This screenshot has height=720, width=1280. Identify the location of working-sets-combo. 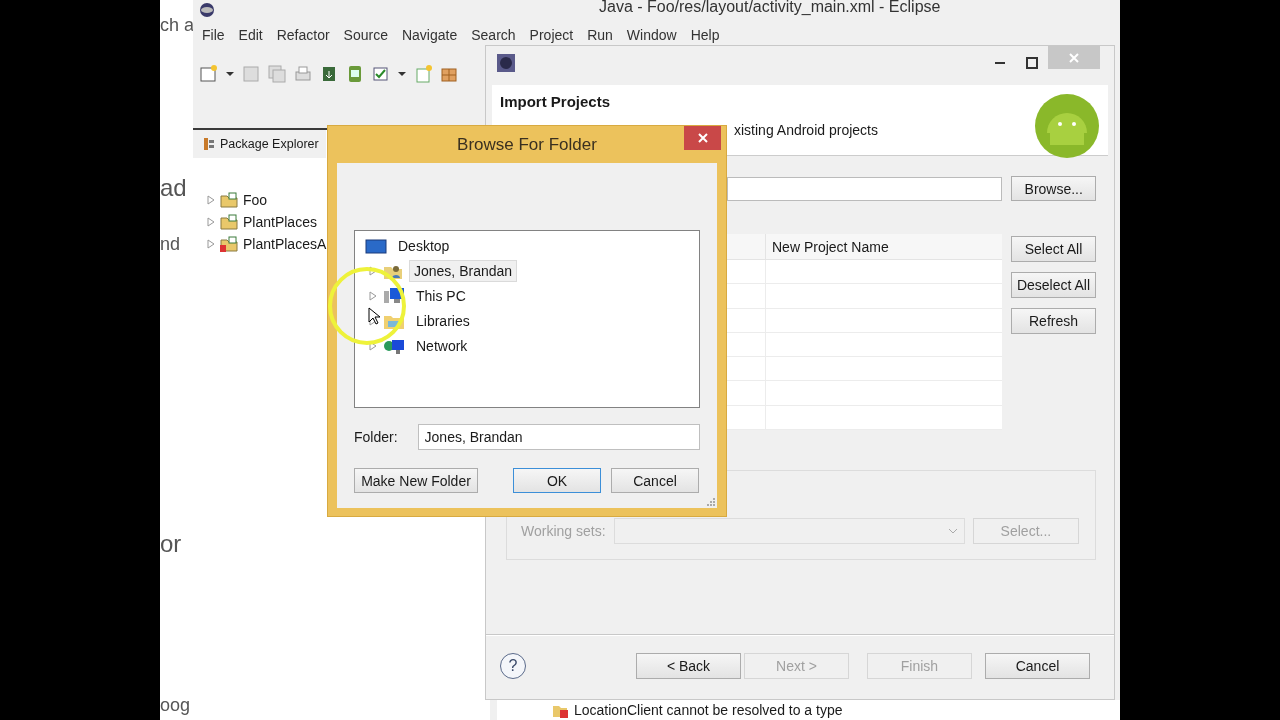
(789, 531).